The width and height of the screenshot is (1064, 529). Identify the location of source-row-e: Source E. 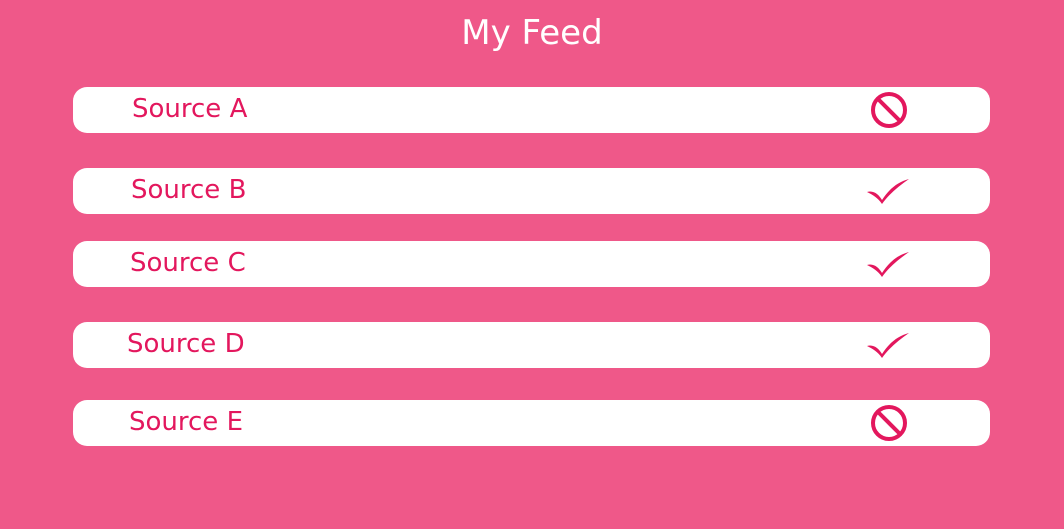
(531, 423).